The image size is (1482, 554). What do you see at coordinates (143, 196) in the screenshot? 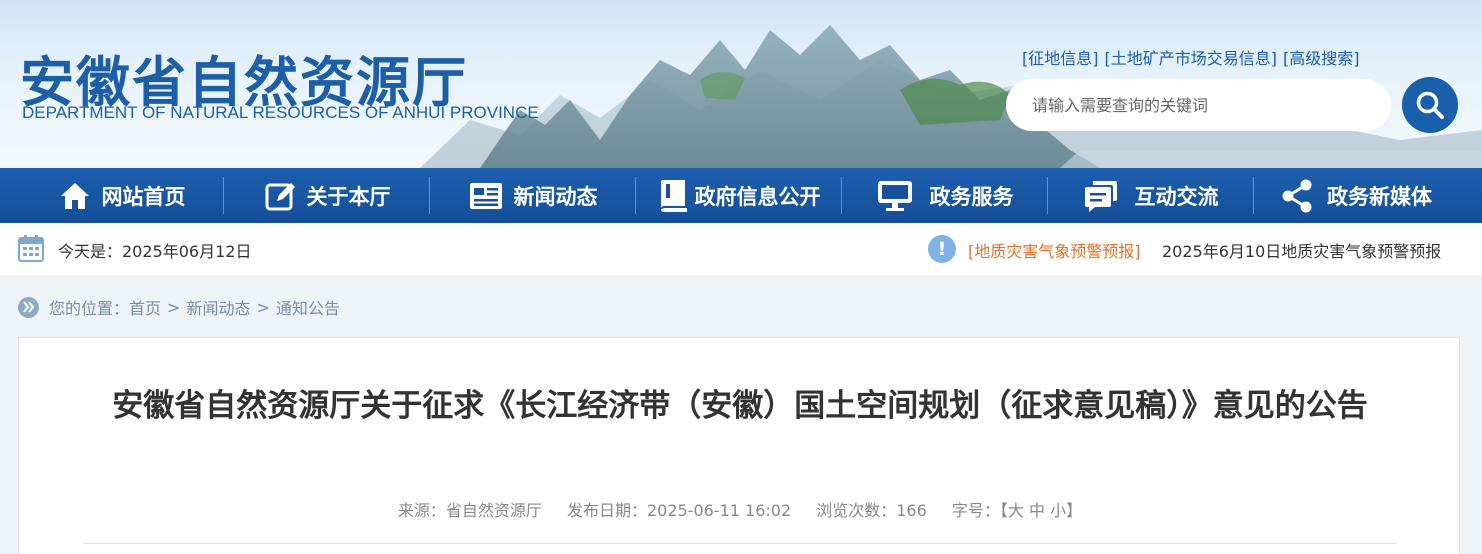
I see `nav-item-label: 网站首页` at bounding box center [143, 196].